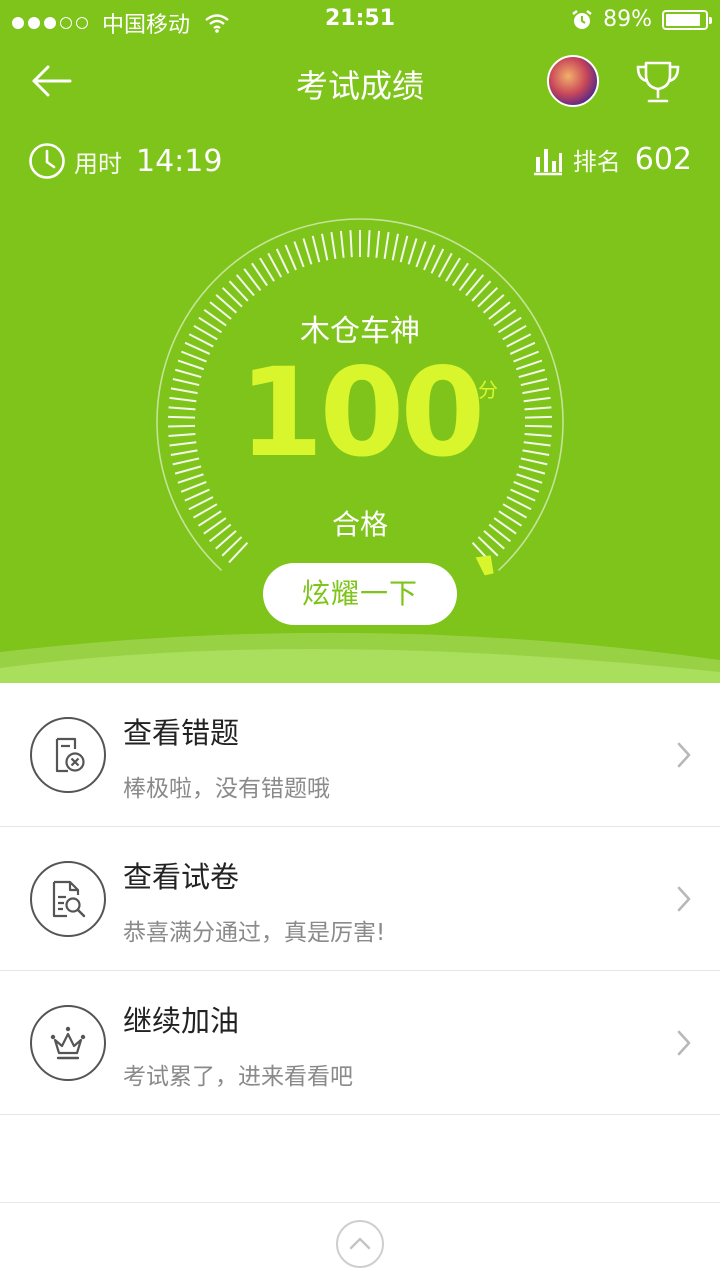 Image resolution: width=720 pixels, height=1280 pixels. I want to click on list-item-review-paper: 查看试卷 恭喜满分通过，真是厉害!, so click(360, 899).